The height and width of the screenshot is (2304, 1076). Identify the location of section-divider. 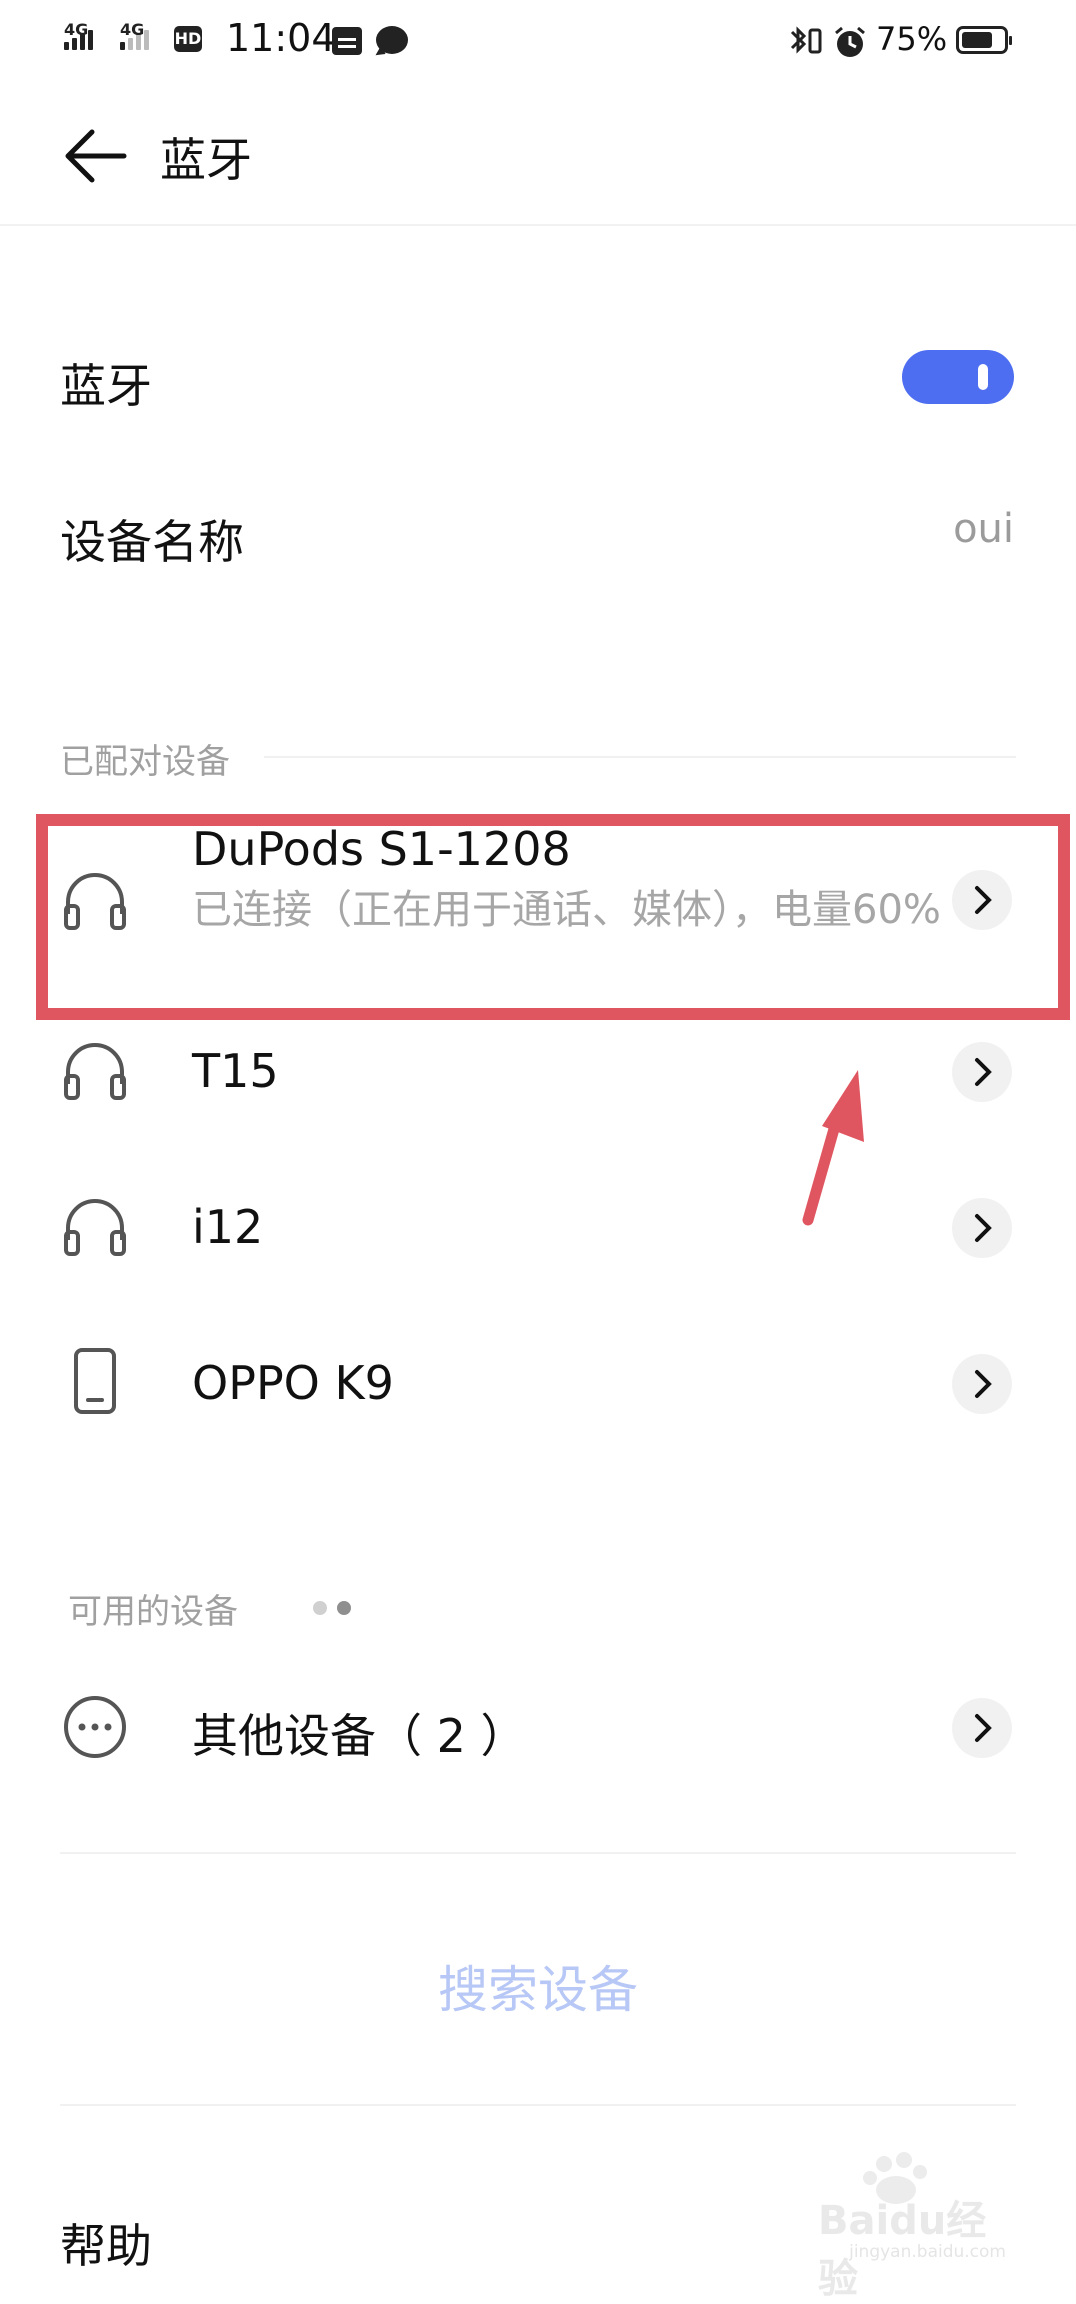
(640, 757).